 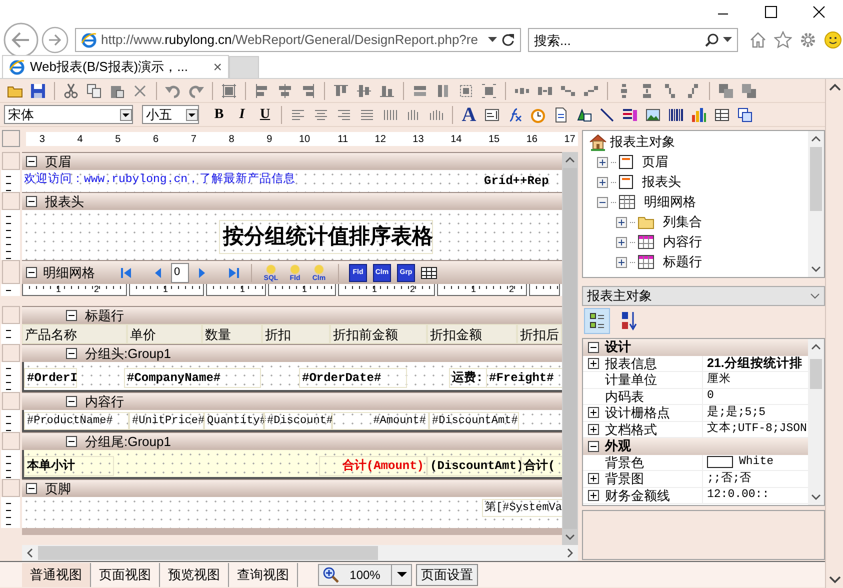 What do you see at coordinates (234, 273) in the screenshot?
I see `last-page-icon` at bounding box center [234, 273].